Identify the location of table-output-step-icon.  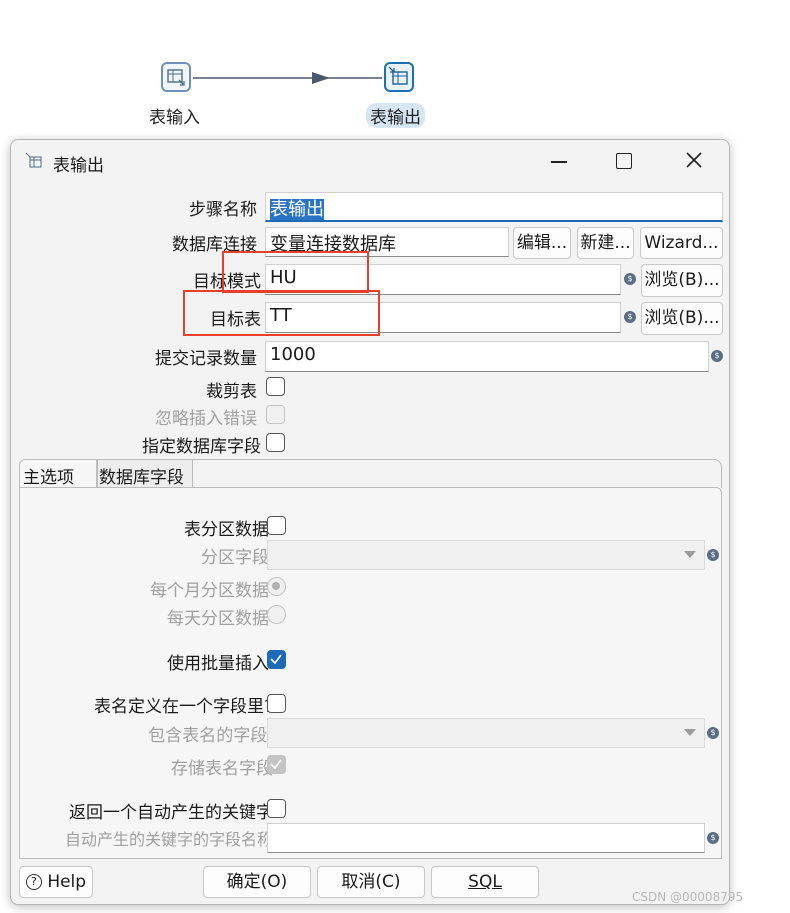
(399, 77).